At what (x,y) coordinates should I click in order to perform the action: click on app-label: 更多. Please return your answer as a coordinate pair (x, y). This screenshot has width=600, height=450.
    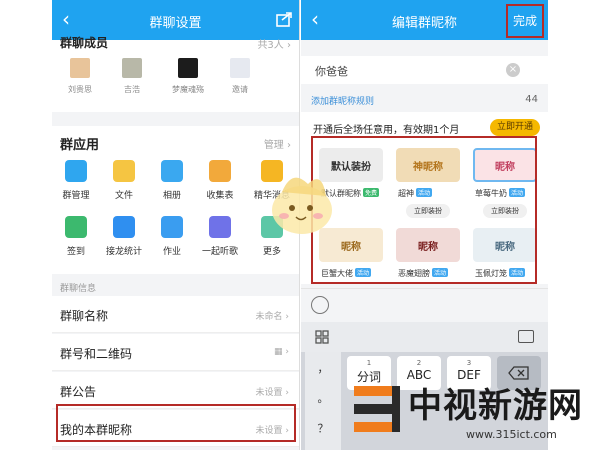
    Looking at the image, I should click on (271, 252).